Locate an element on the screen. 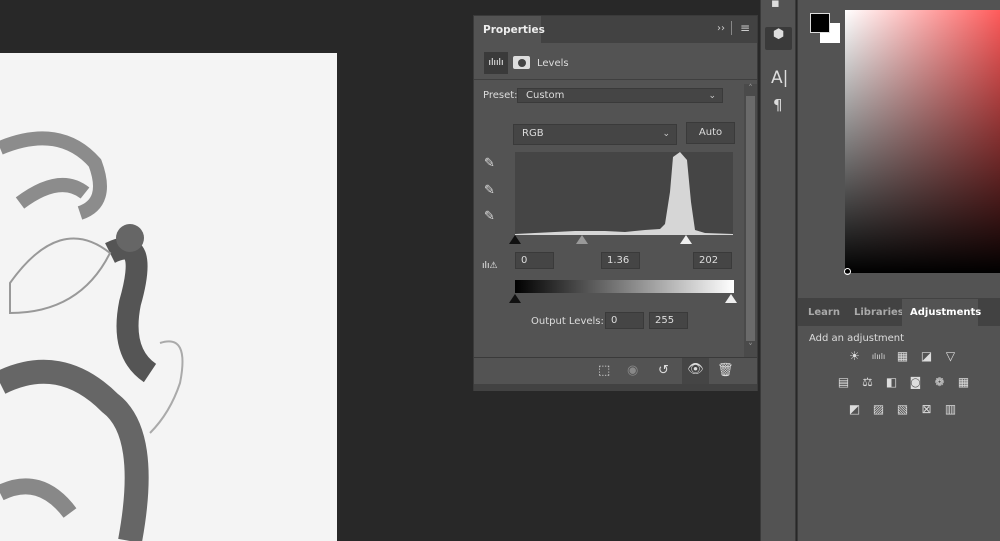  color-picker-field is located at coordinates (922, 141).